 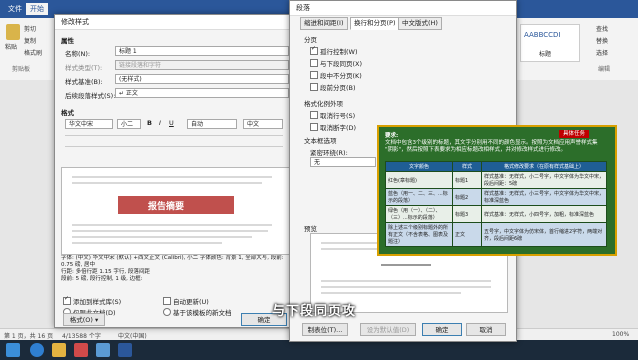 I want to click on folder-icon, so click(x=59, y=350).